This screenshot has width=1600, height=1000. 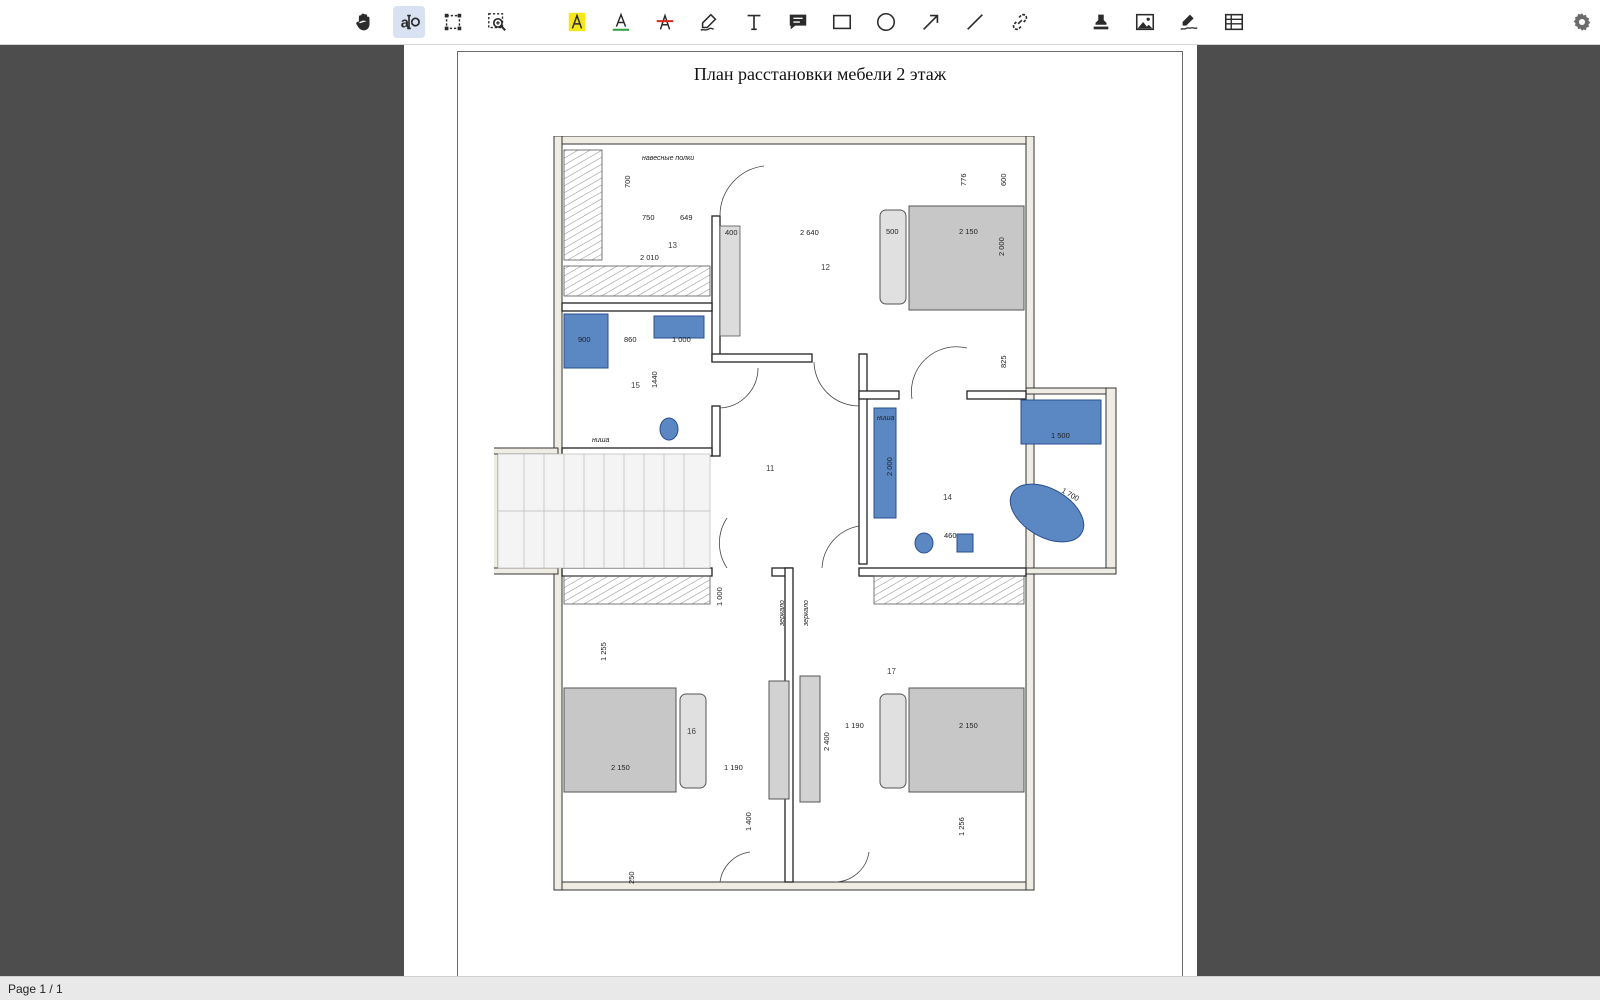 I want to click on signature-tool-button, so click(x=1189, y=22).